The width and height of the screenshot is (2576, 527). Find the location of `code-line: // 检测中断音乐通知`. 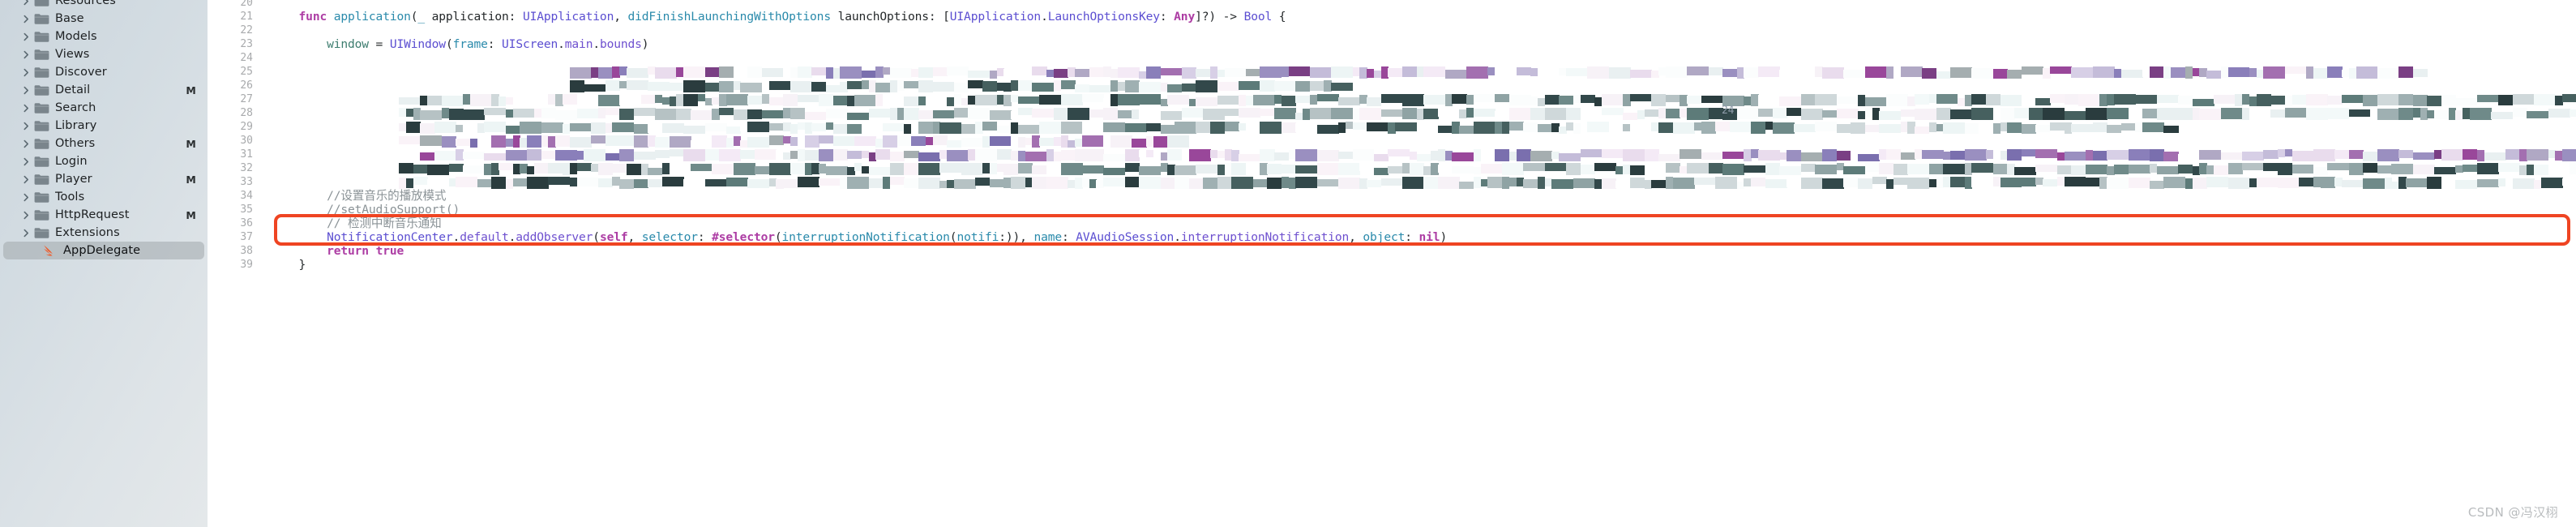

code-line: // 检测中断音乐通知 is located at coordinates (356, 223).